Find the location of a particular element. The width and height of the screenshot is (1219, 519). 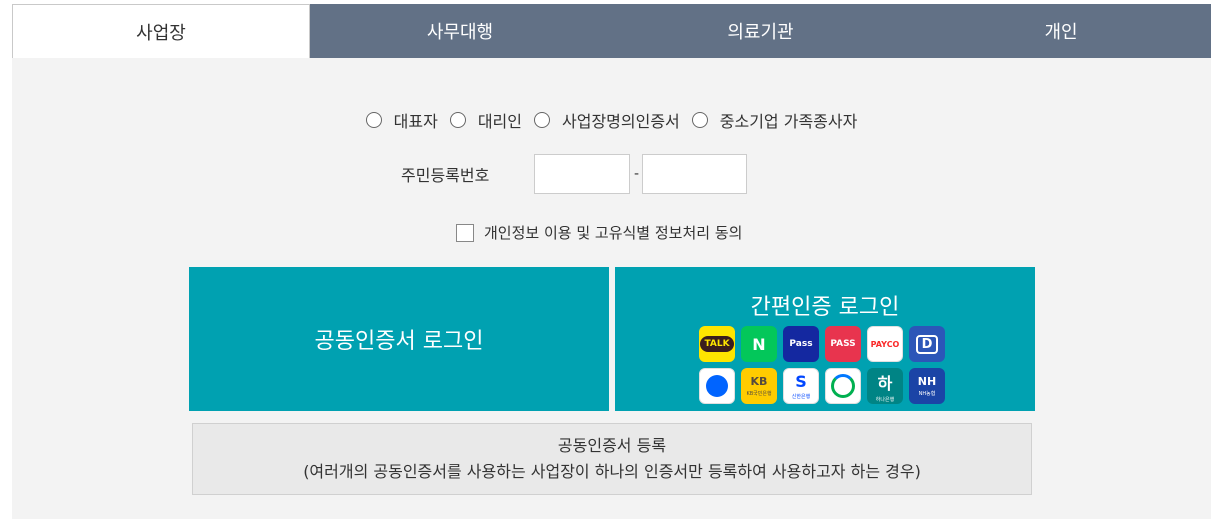

provider-icon-text: N is located at coordinates (759, 344).